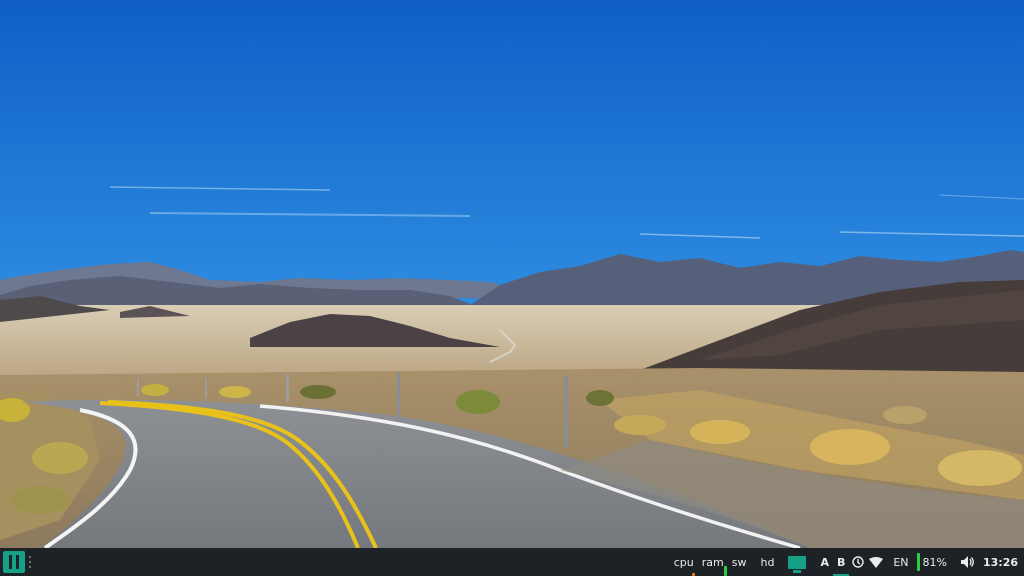 Image resolution: width=1024 pixels, height=576 pixels. What do you see at coordinates (918, 562) in the screenshot?
I see `battery-level-bar` at bounding box center [918, 562].